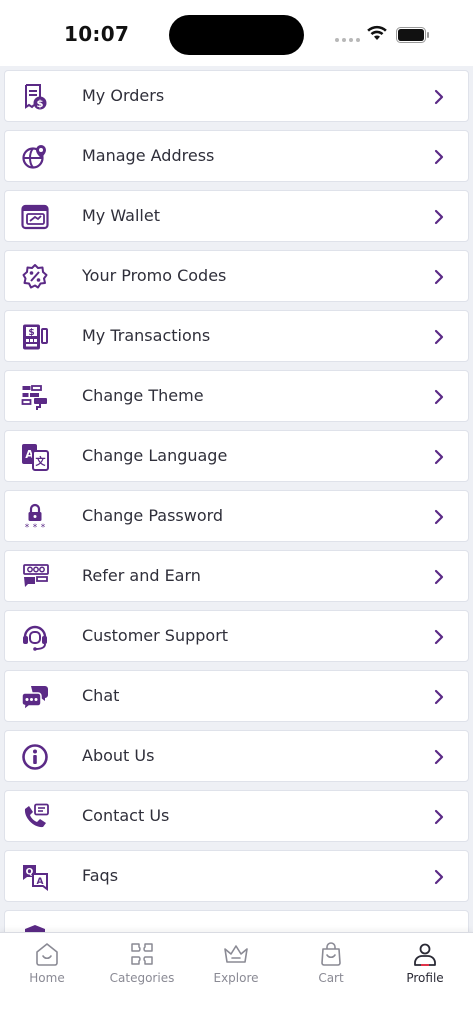 The width and height of the screenshot is (473, 1024). Describe the element at coordinates (47, 954) in the screenshot. I see `home-icon` at that location.